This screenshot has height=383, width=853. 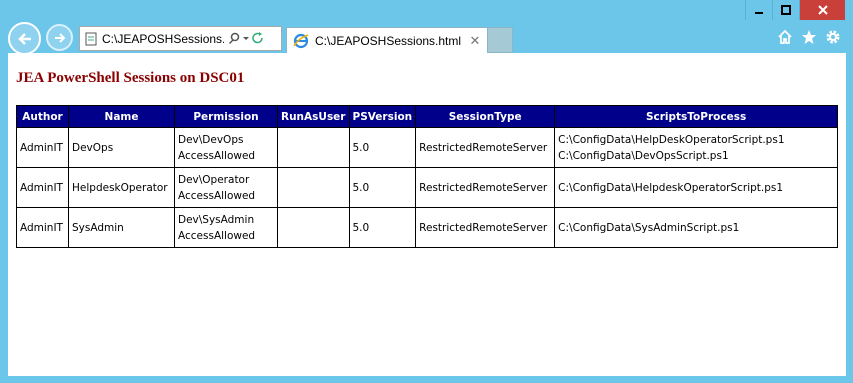 What do you see at coordinates (696, 227) in the screenshot?
I see `cell-scripts: C:\ConfigData\SysAdminScript.ps1` at bounding box center [696, 227].